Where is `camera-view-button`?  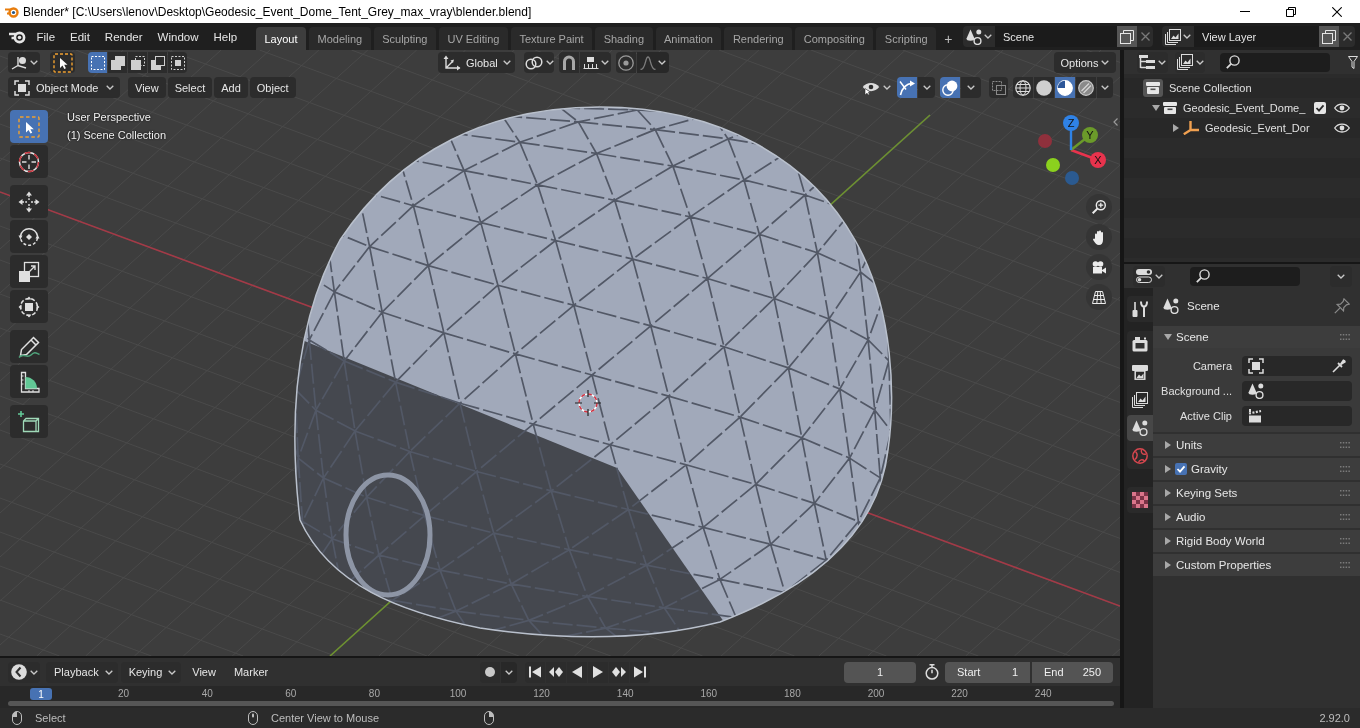 camera-view-button is located at coordinates (1099, 267).